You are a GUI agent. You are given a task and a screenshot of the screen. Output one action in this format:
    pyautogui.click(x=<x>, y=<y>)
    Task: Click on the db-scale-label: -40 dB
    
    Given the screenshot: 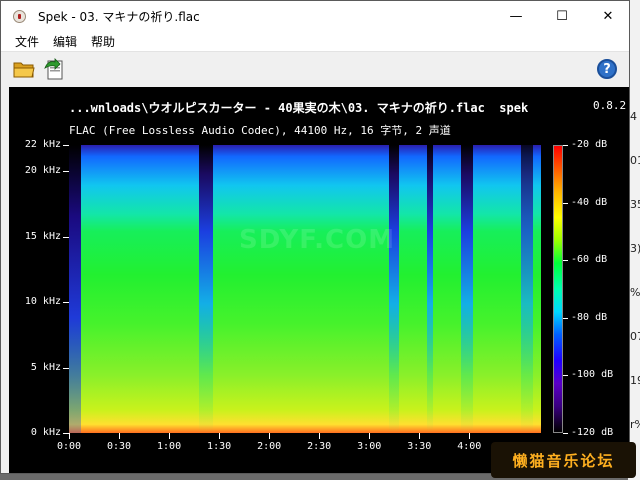 What is the action you would take?
    pyautogui.click(x=589, y=202)
    